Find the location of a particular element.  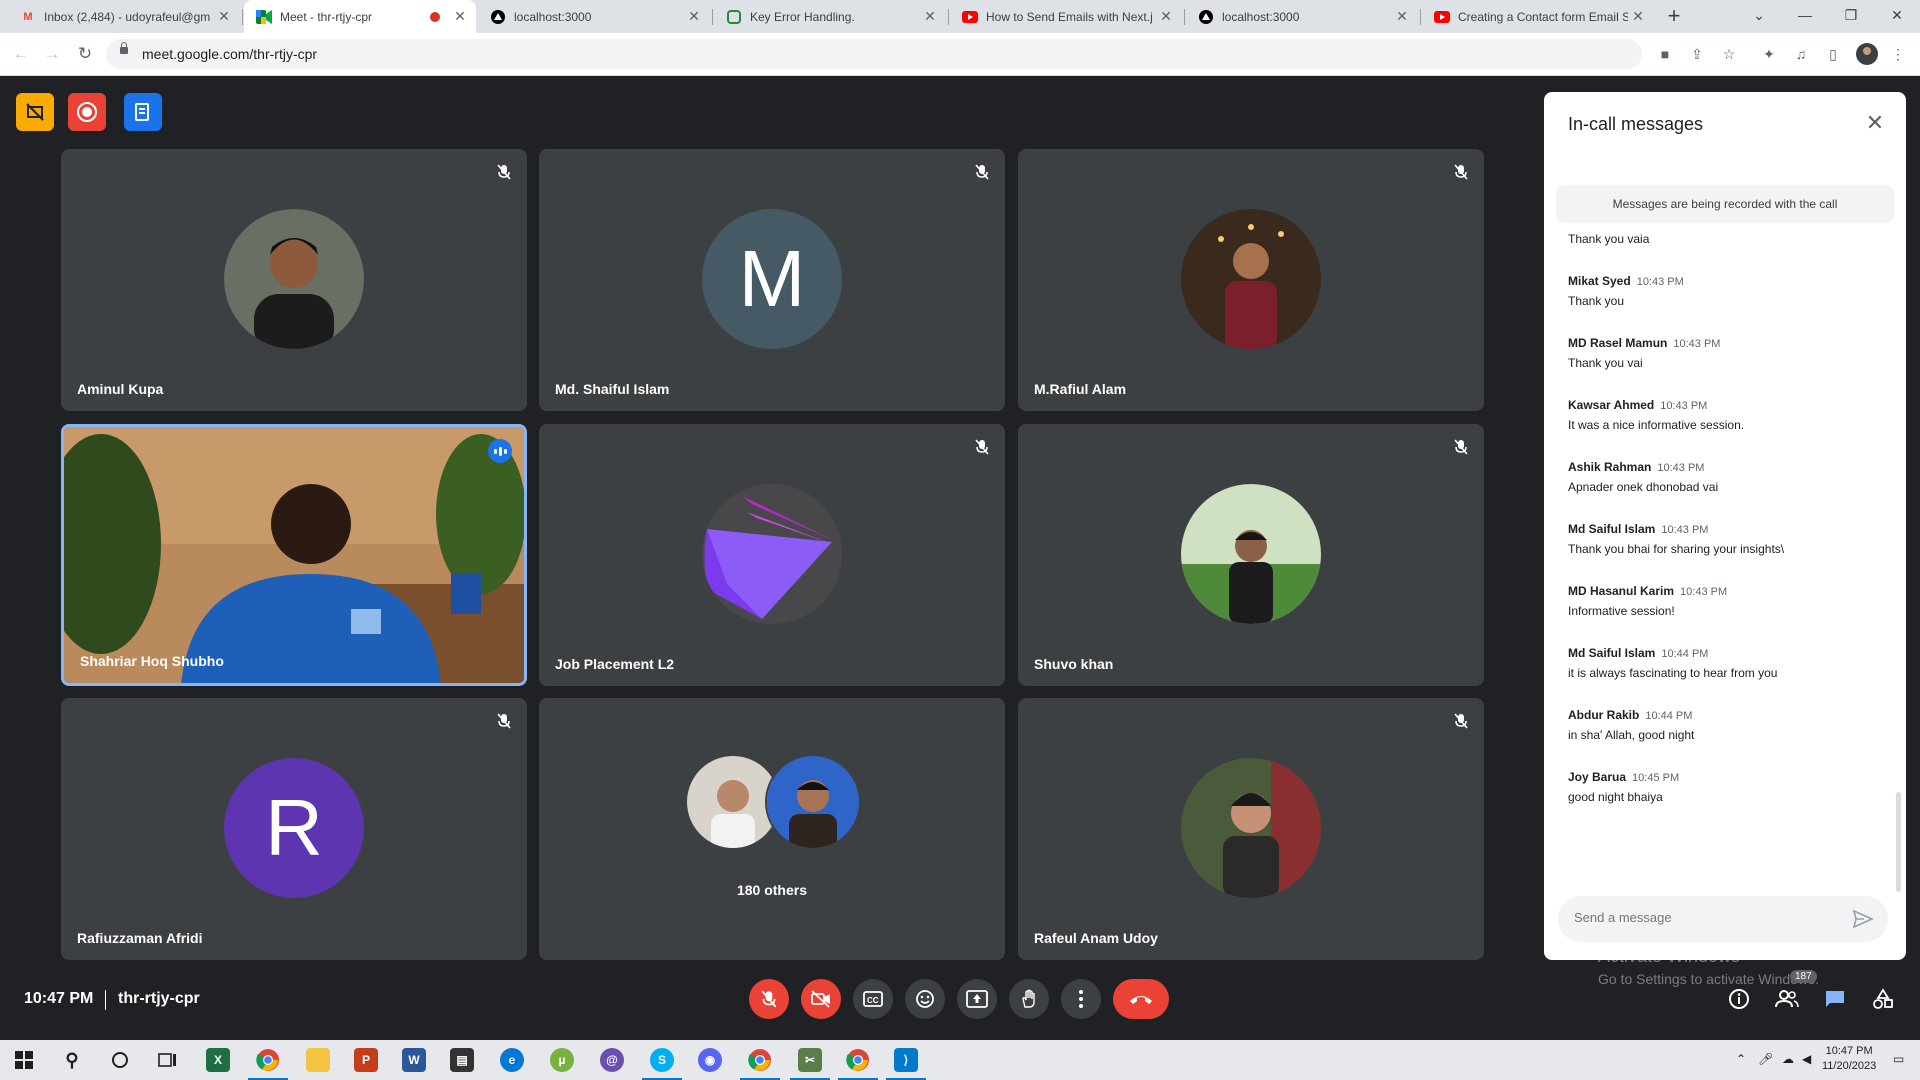

restore-button: ❐ is located at coordinates (1851, 16).